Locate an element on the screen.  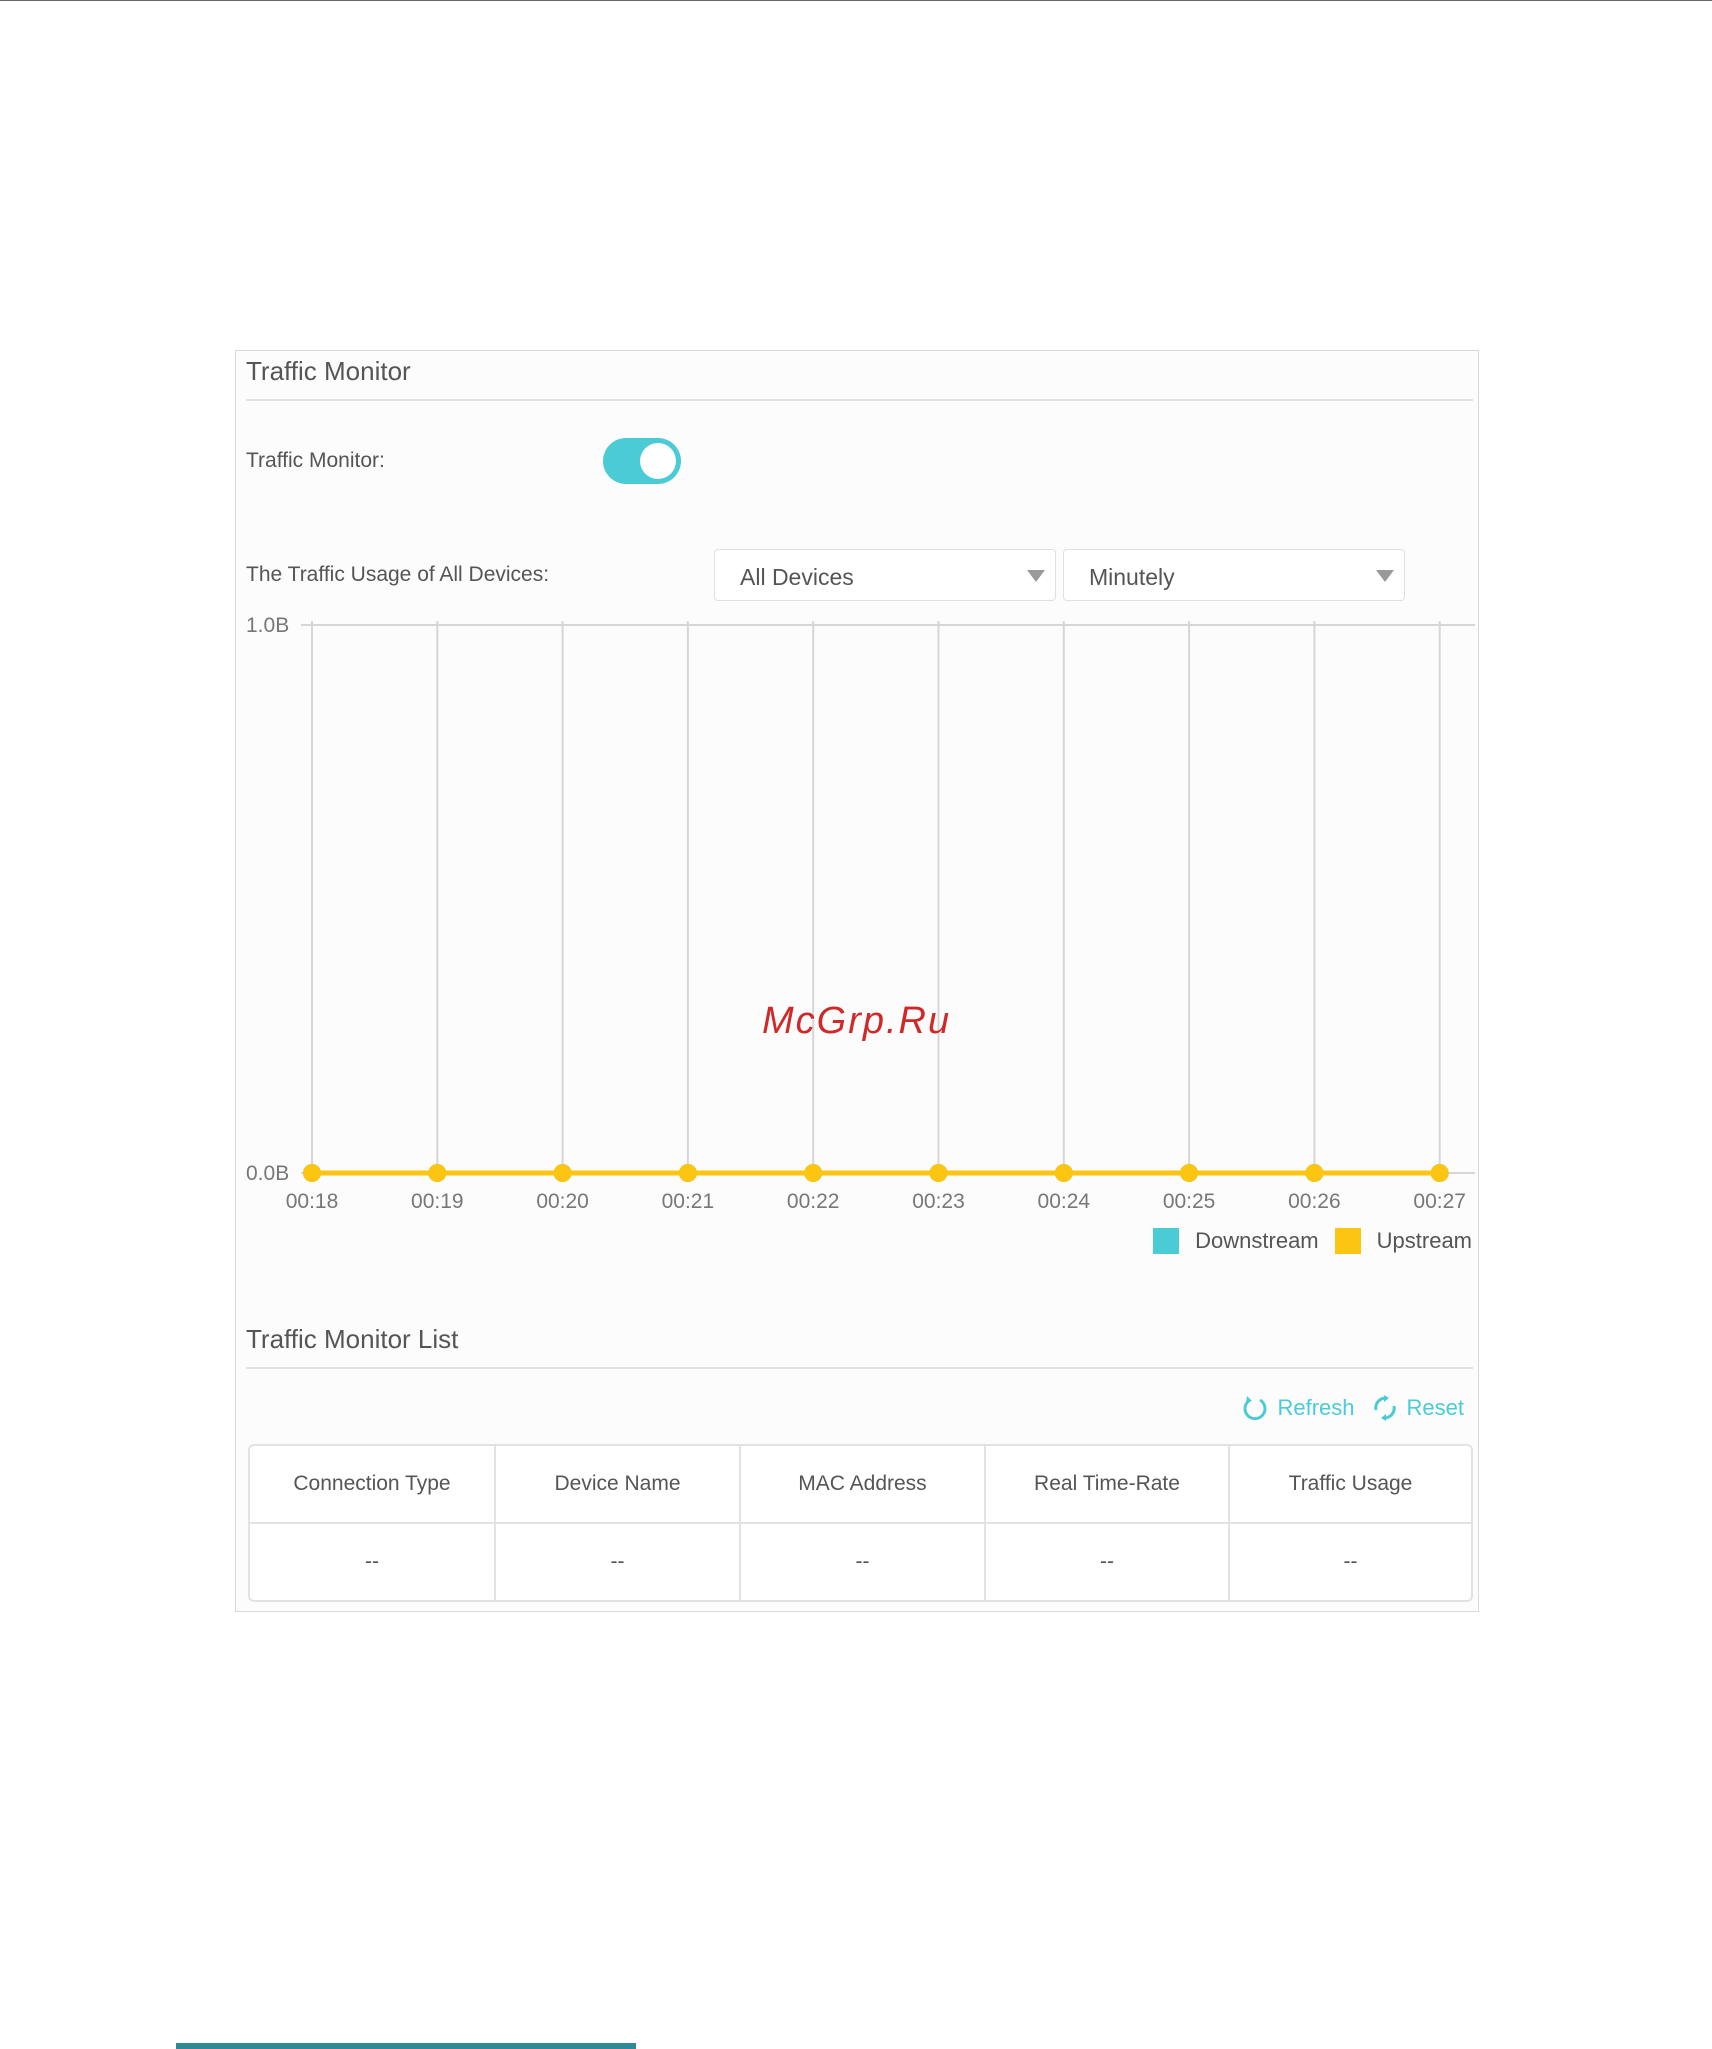
column-header-traffic-usage: Traffic Usage is located at coordinates (1350, 1485).